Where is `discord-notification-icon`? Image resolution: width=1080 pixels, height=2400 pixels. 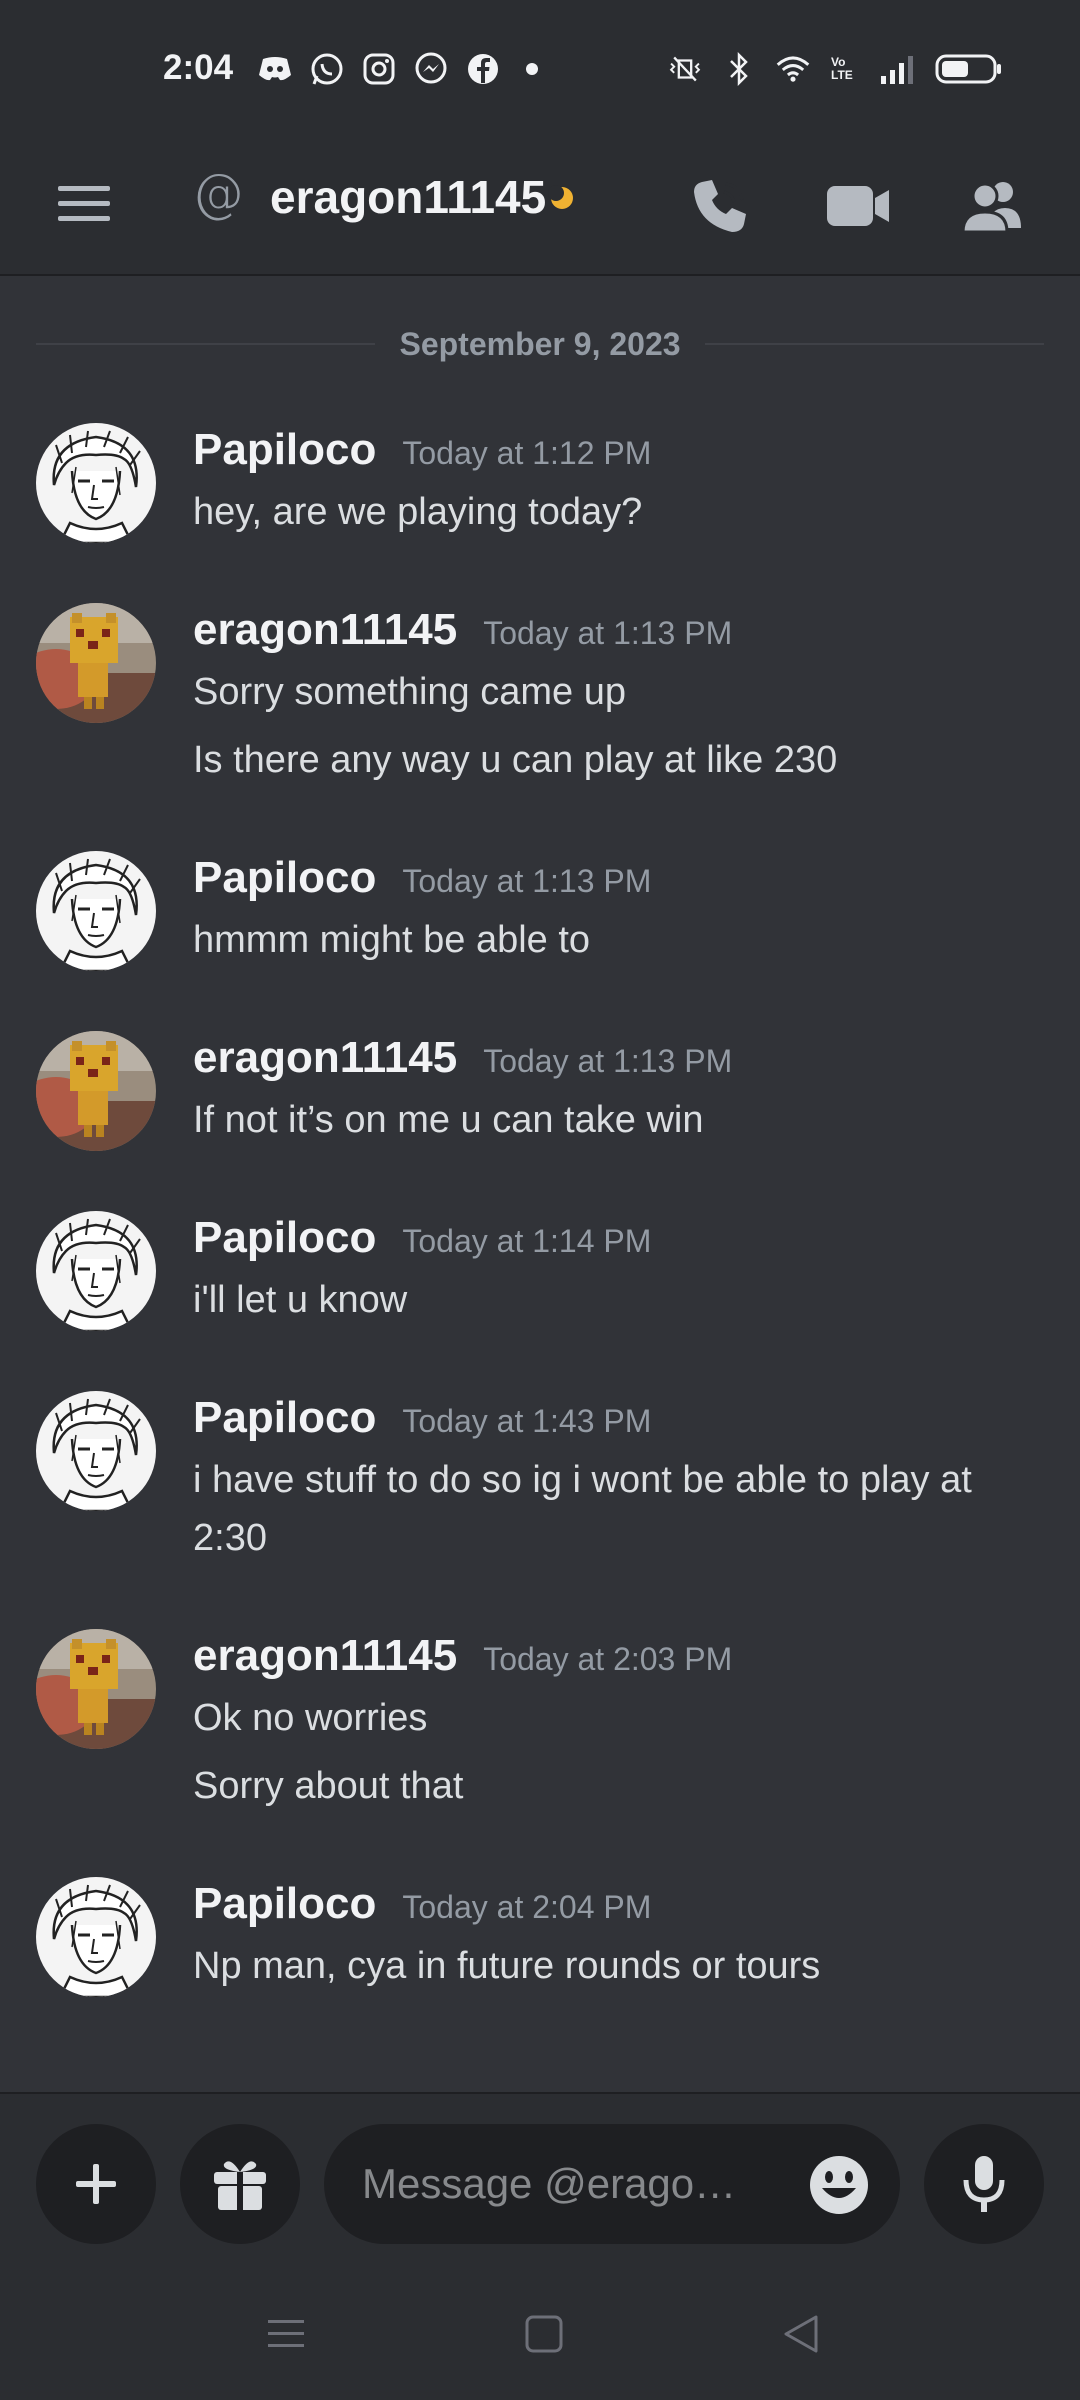 discord-notification-icon is located at coordinates (275, 69).